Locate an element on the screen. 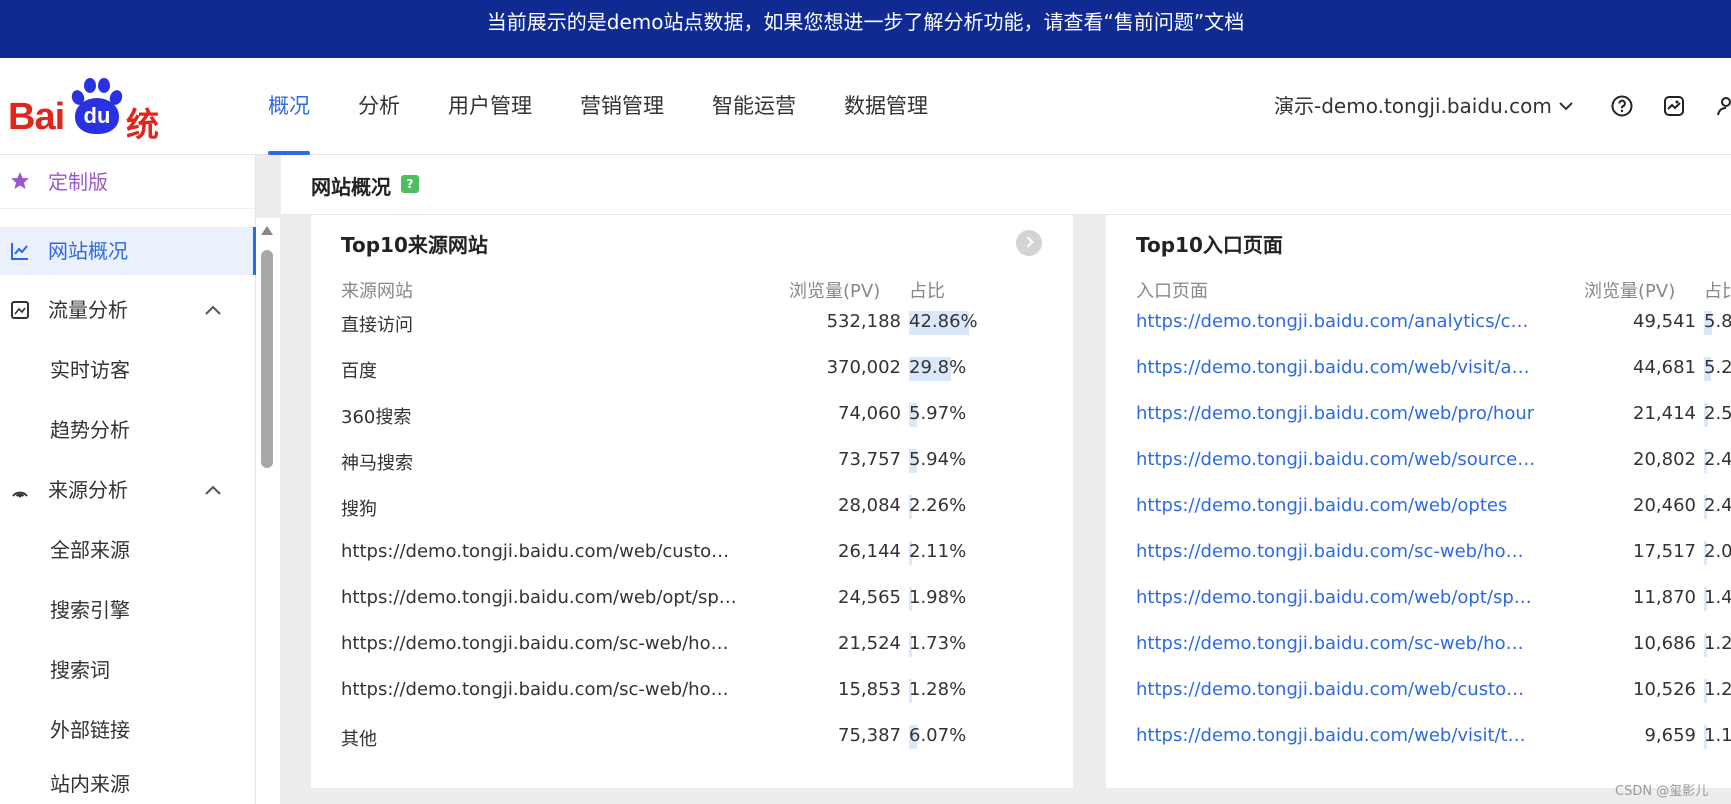  column-header-source: 来源网站 is located at coordinates (377, 291).